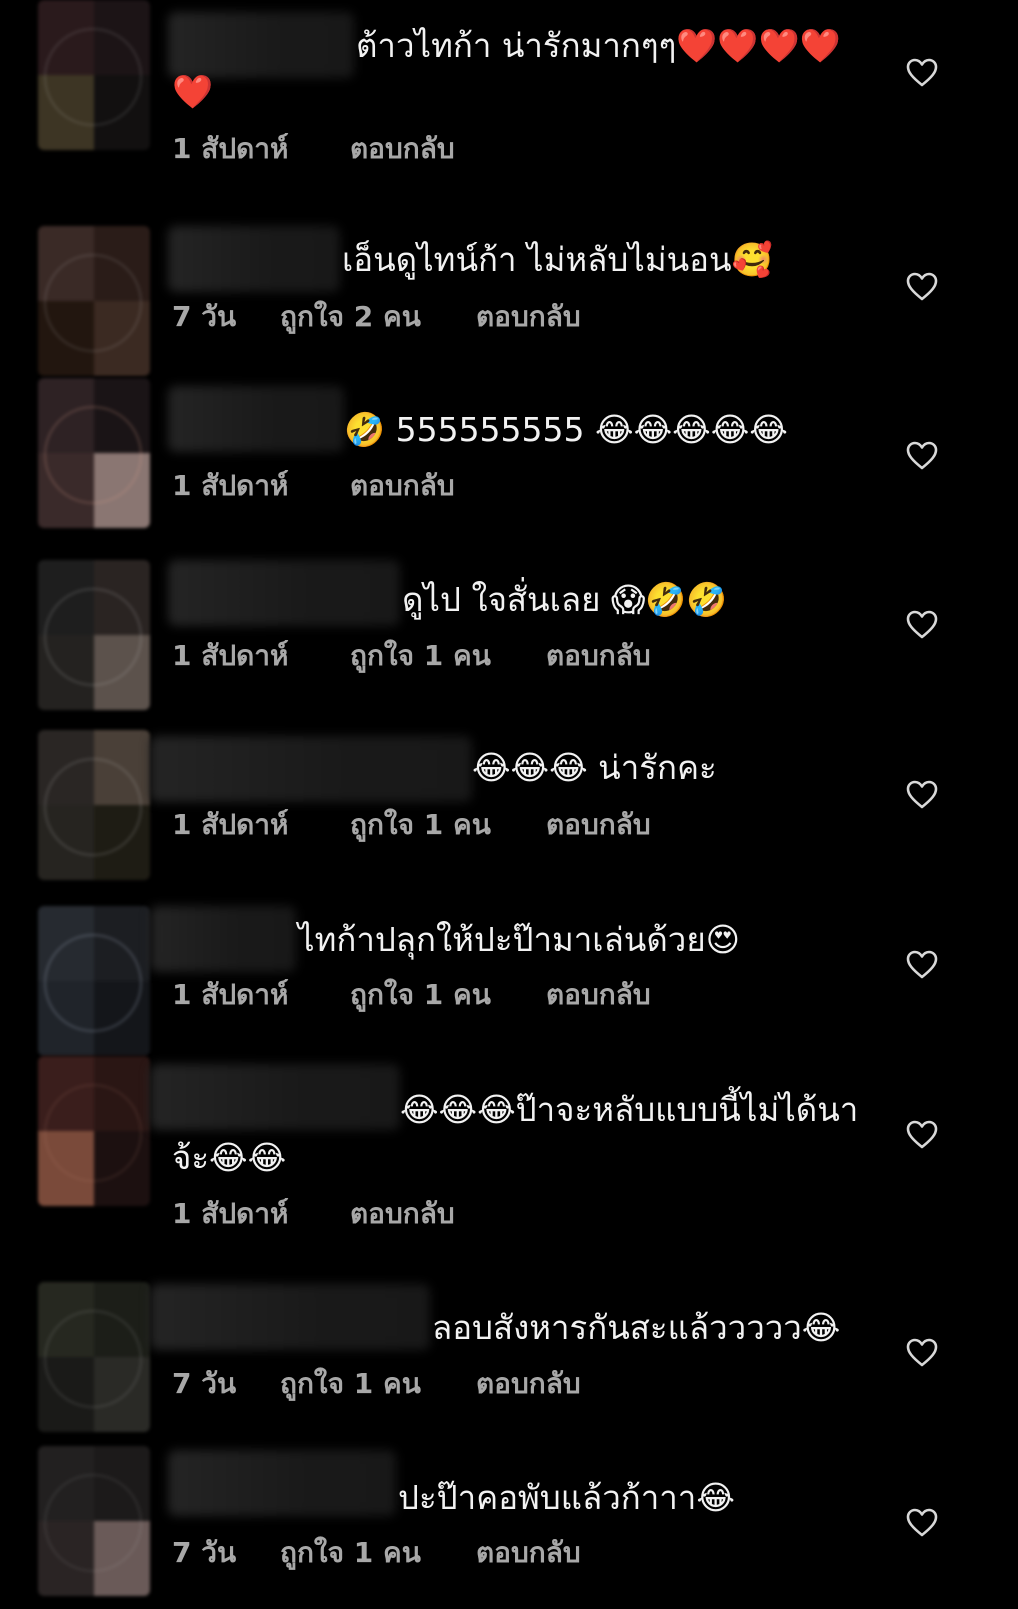 The image size is (1018, 1609). What do you see at coordinates (557, 259) in the screenshot?
I see `comment-text: เอ็นดูไทน์ก้า ไม่หลับไม่นอน🥰` at bounding box center [557, 259].